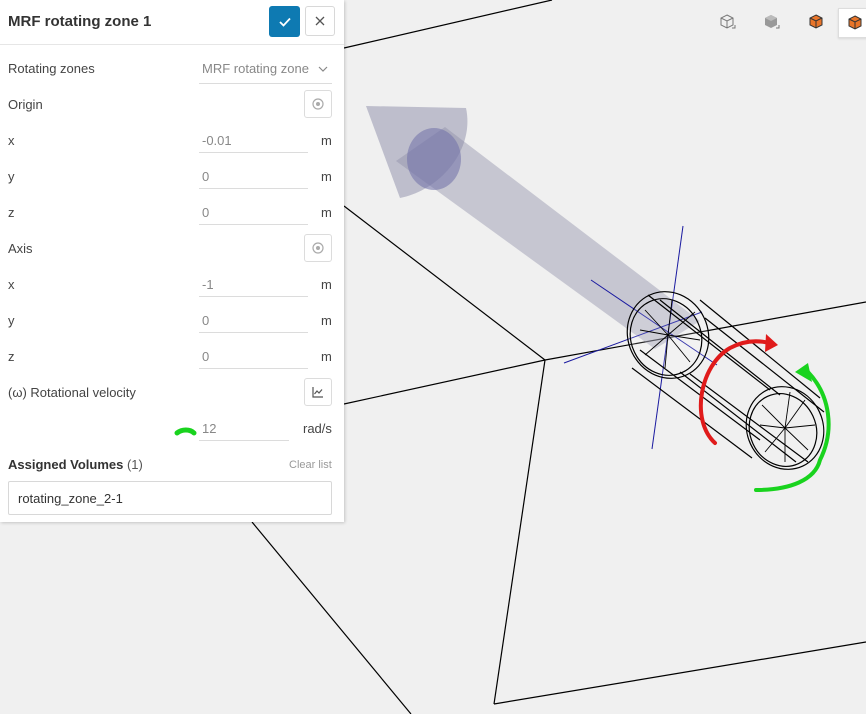 The image size is (866, 714). What do you see at coordinates (134, 464) in the screenshot?
I see `assigned-volumes-count: (1)` at bounding box center [134, 464].